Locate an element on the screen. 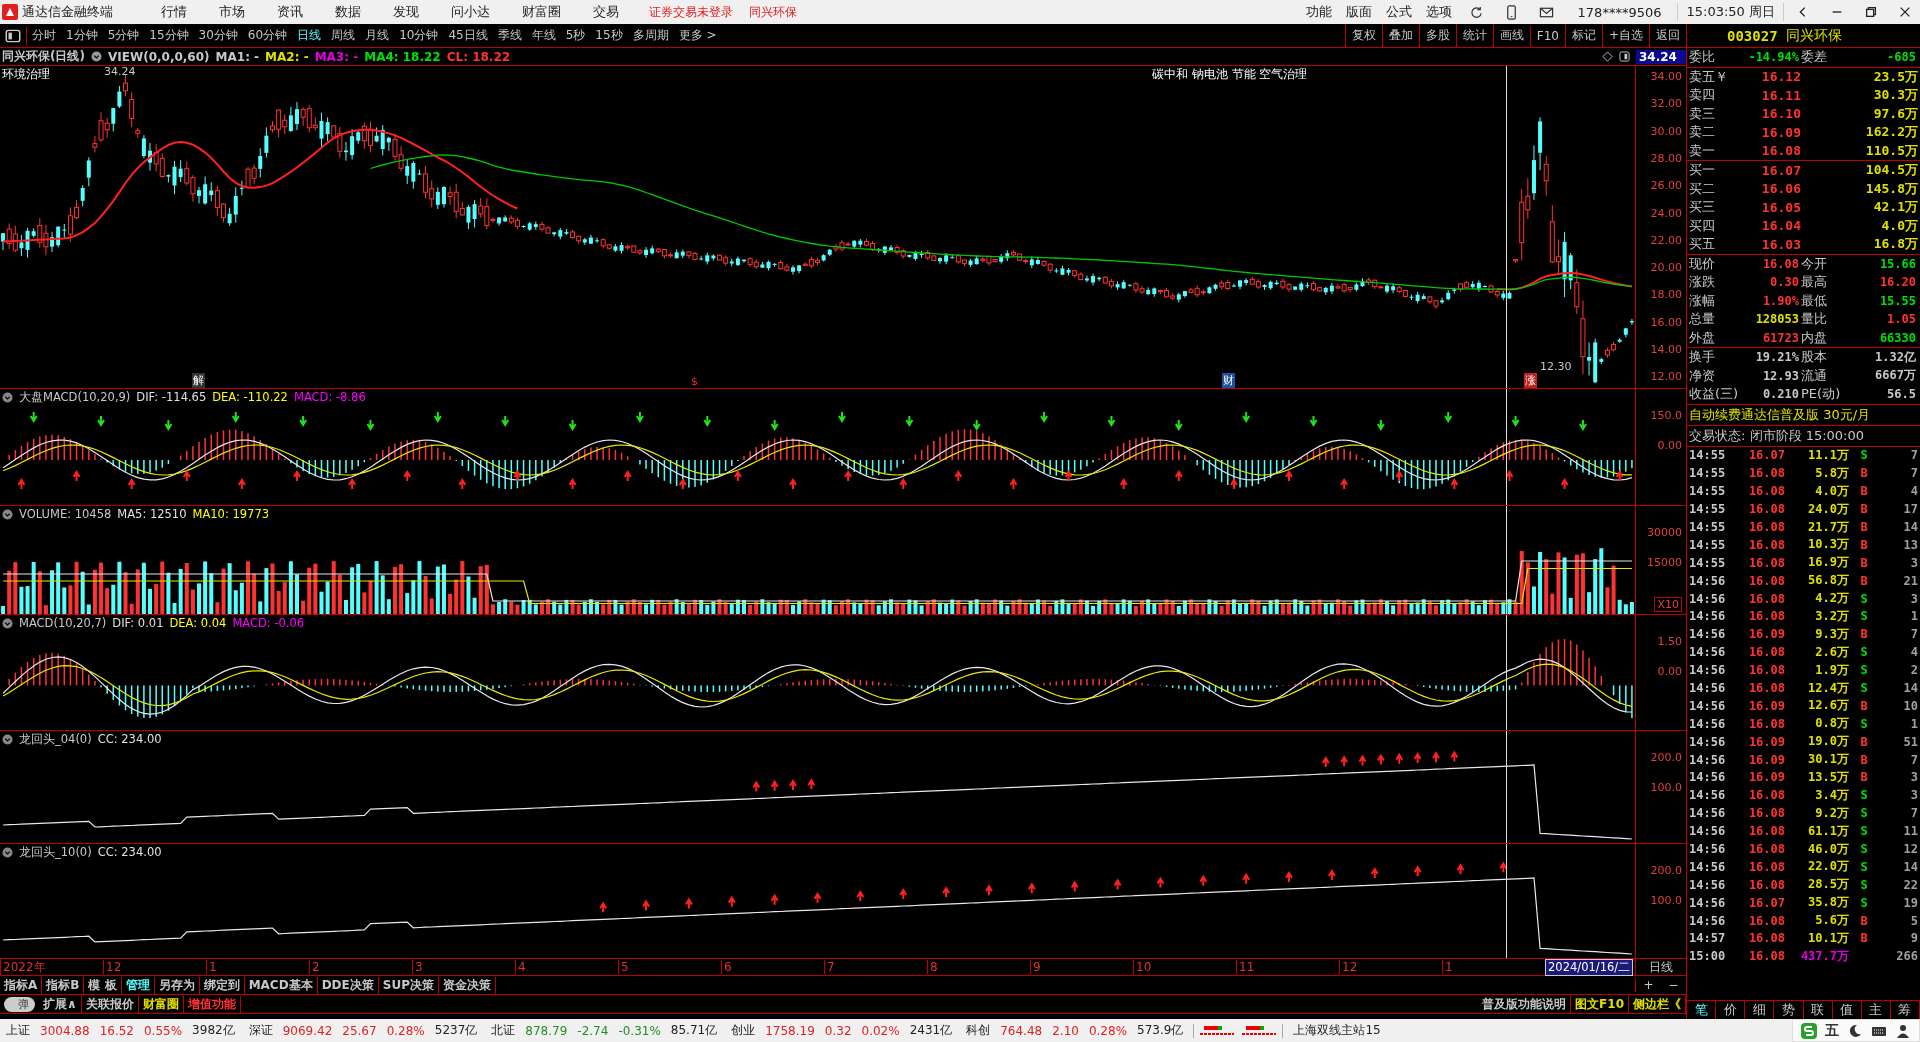 The image size is (1920, 1042). period-tab: 10分钟 is located at coordinates (419, 35).